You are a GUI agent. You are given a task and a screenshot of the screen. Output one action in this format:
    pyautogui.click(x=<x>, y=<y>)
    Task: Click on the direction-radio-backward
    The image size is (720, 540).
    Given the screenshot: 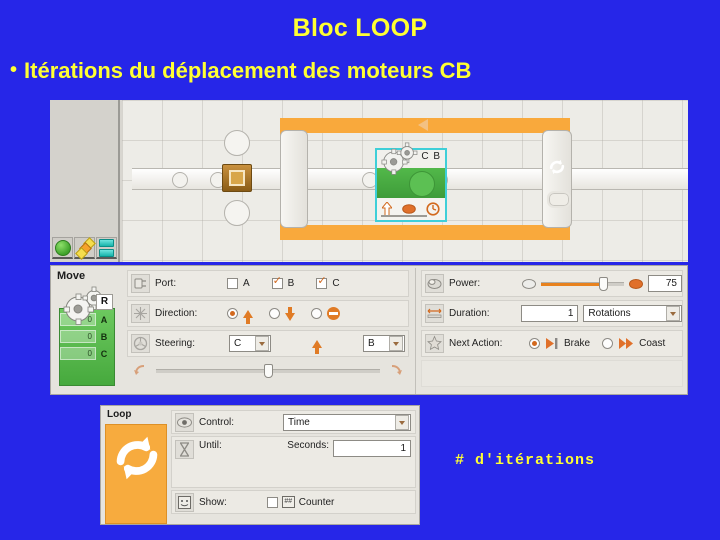 What is the action you would take?
    pyautogui.click(x=274, y=313)
    